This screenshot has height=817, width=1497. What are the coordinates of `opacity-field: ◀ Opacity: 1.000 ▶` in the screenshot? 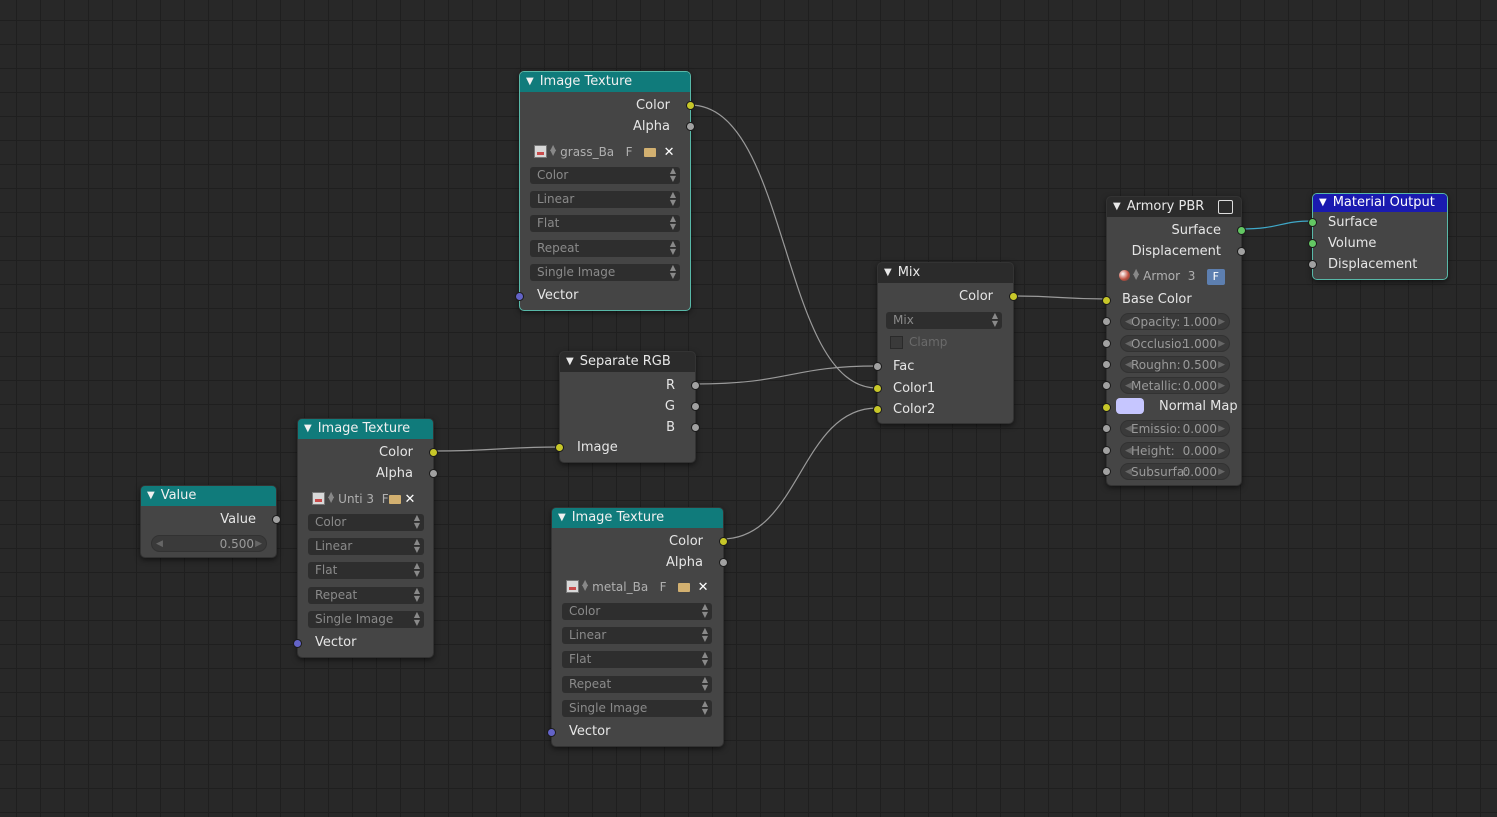 It's located at (1175, 321).